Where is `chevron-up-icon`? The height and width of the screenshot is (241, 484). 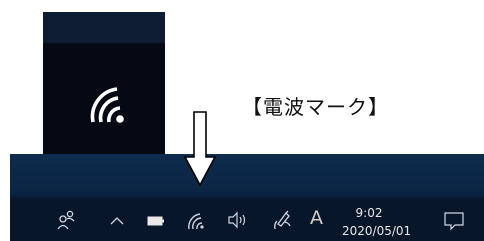 chevron-up-icon is located at coordinates (117, 221).